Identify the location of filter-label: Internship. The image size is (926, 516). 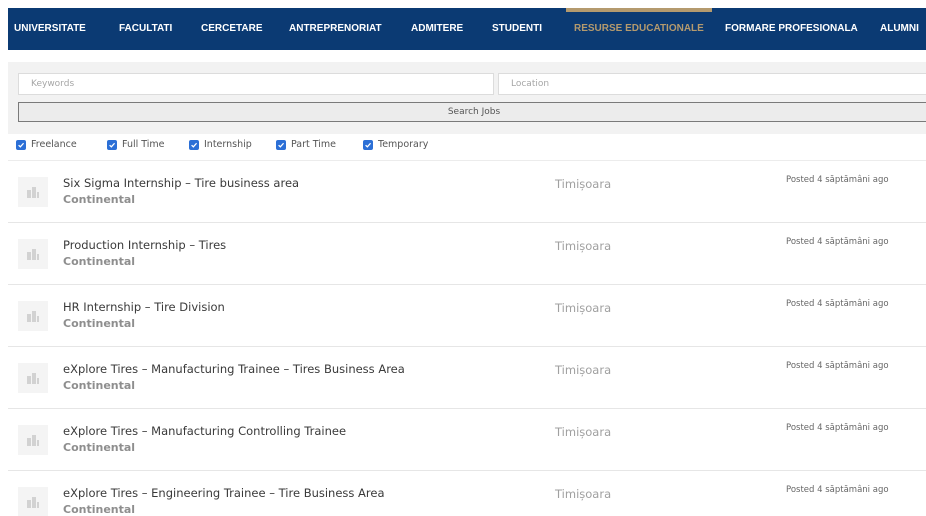
(228, 144).